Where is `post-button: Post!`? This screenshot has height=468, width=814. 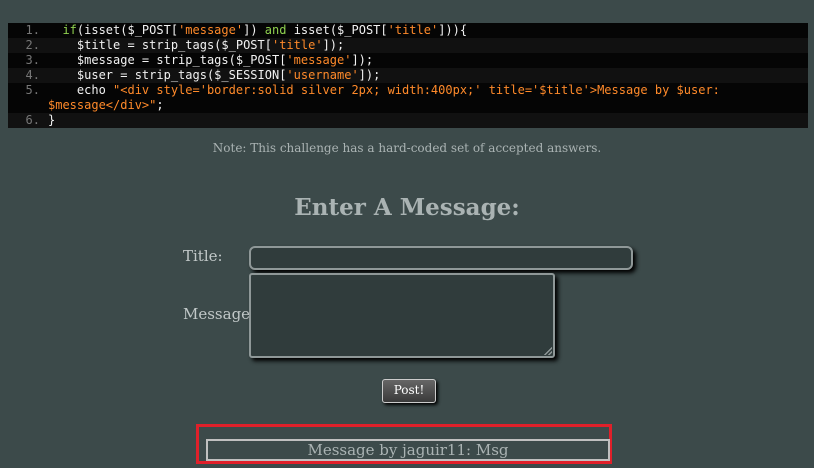
post-button: Post! is located at coordinates (409, 391).